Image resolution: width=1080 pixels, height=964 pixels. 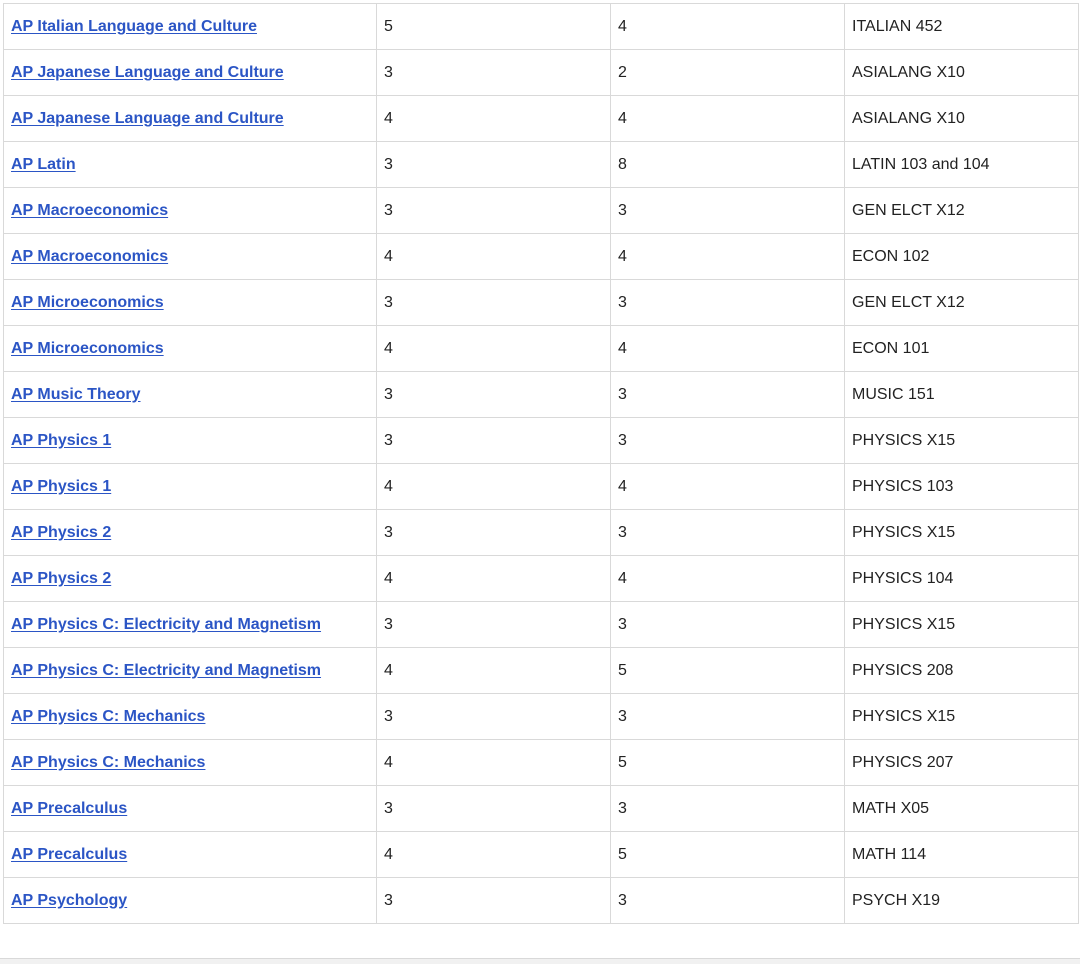 I want to click on exam-link: AP Latin, so click(x=43, y=164).